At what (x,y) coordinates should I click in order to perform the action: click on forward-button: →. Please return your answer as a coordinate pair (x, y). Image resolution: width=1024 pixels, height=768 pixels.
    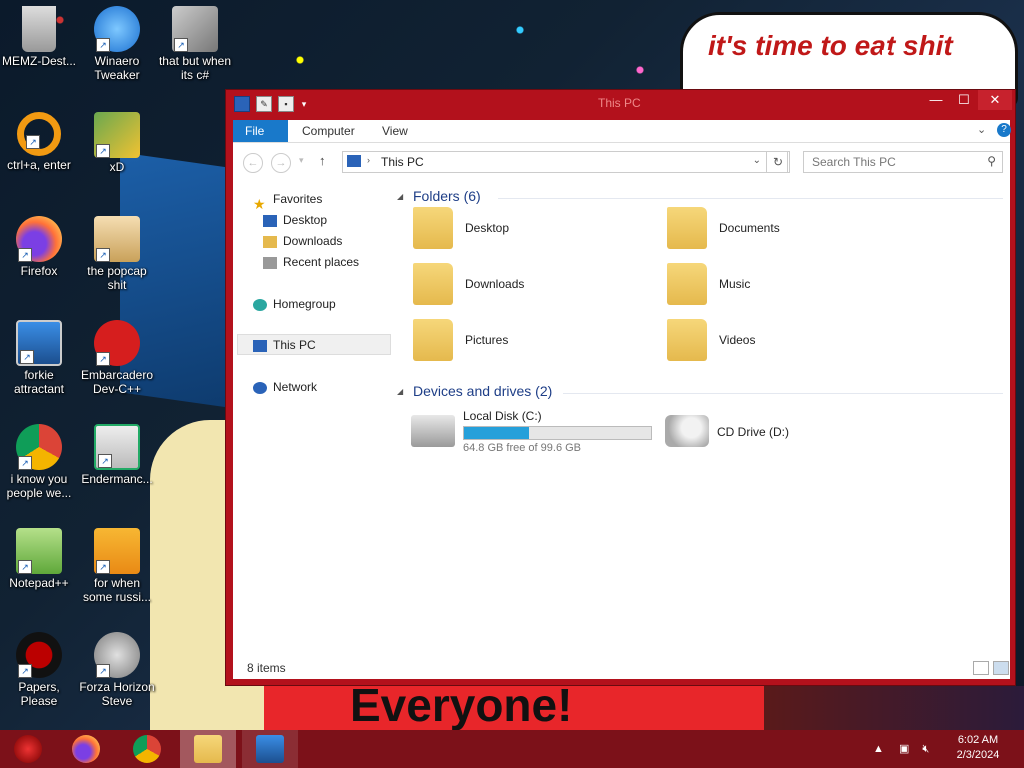
    Looking at the image, I should click on (281, 163).